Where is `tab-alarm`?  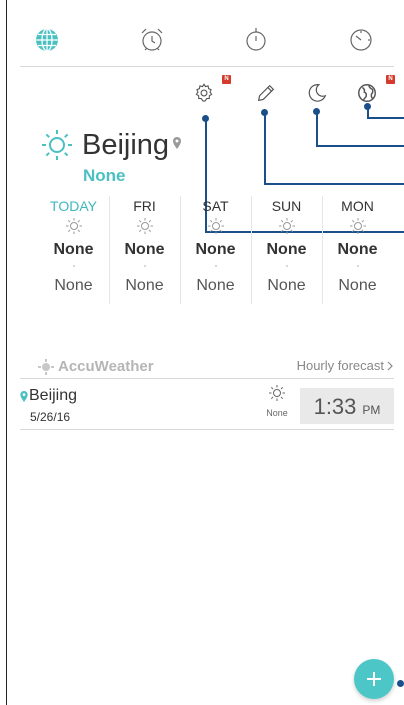
tab-alarm is located at coordinates (152, 40).